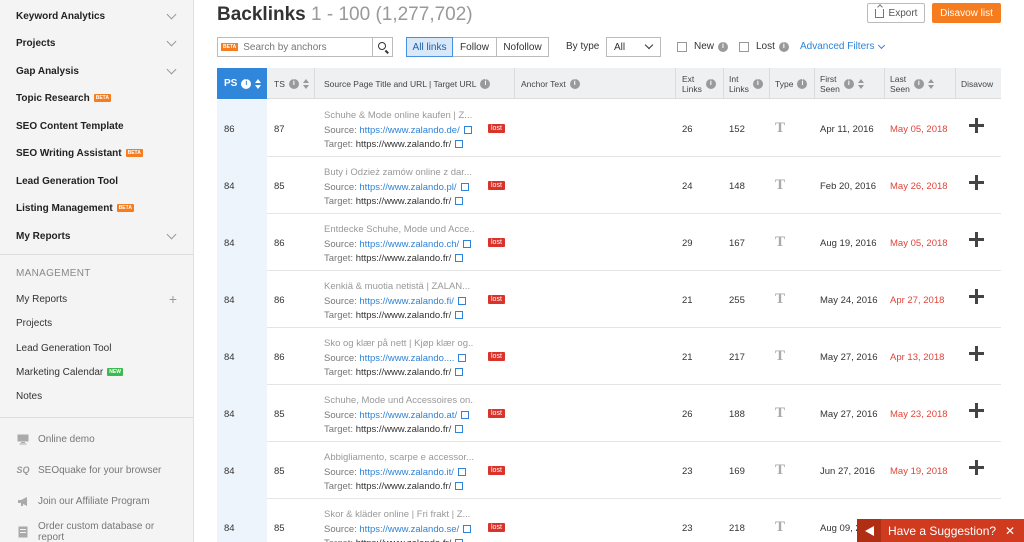 Image resolution: width=1024 pixels, height=542 pixels. I want to click on ps-value: 84, so click(229, 528).